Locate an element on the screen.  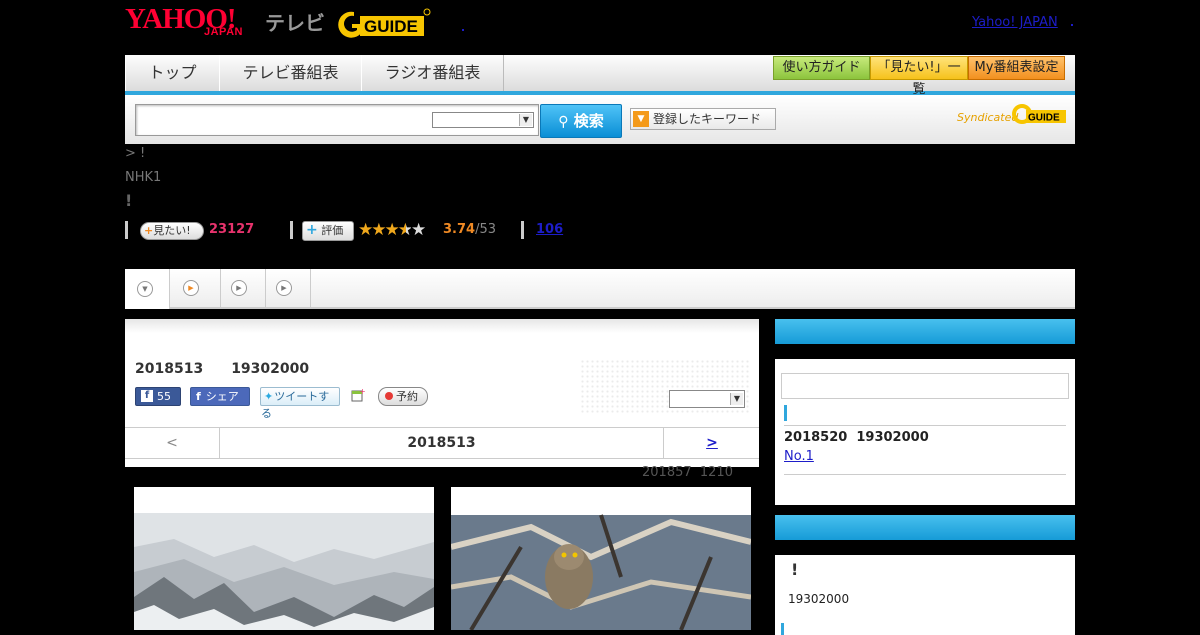
rate-button: + 評価 is located at coordinates (328, 231).